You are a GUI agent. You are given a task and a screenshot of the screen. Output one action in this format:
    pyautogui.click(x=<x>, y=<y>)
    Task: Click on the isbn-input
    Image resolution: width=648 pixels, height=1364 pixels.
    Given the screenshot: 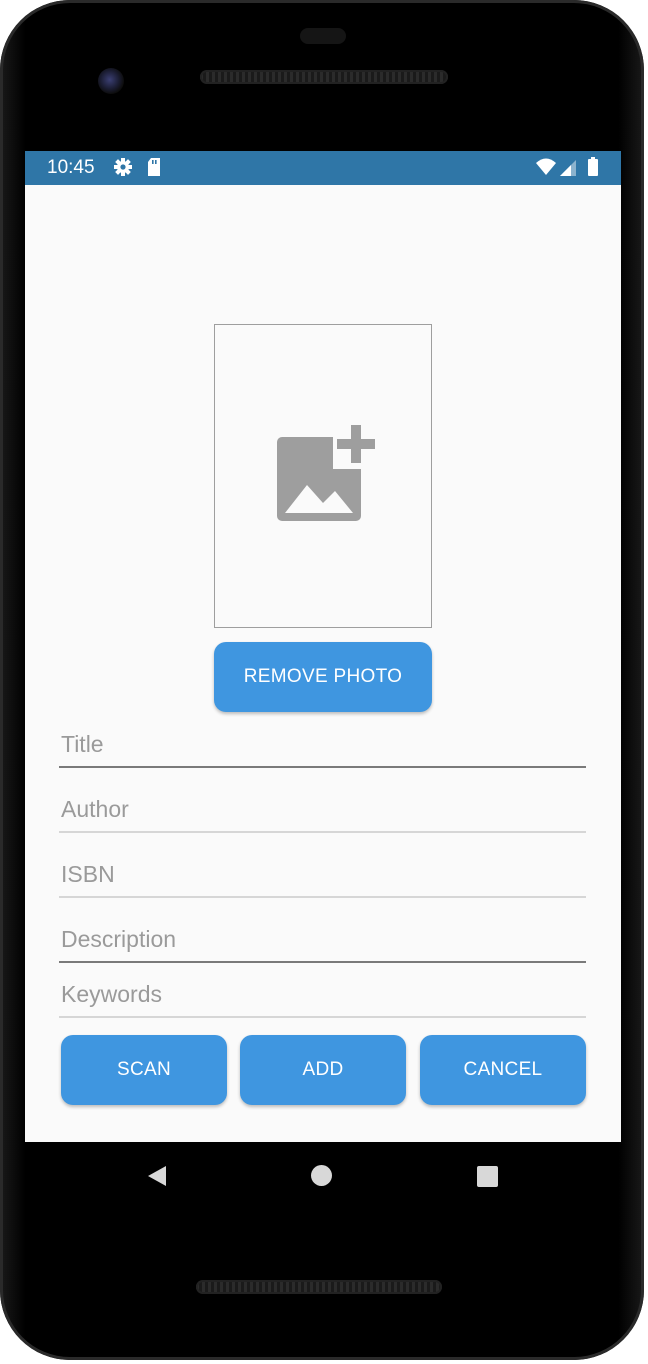 What is the action you would take?
    pyautogui.click(x=322, y=874)
    